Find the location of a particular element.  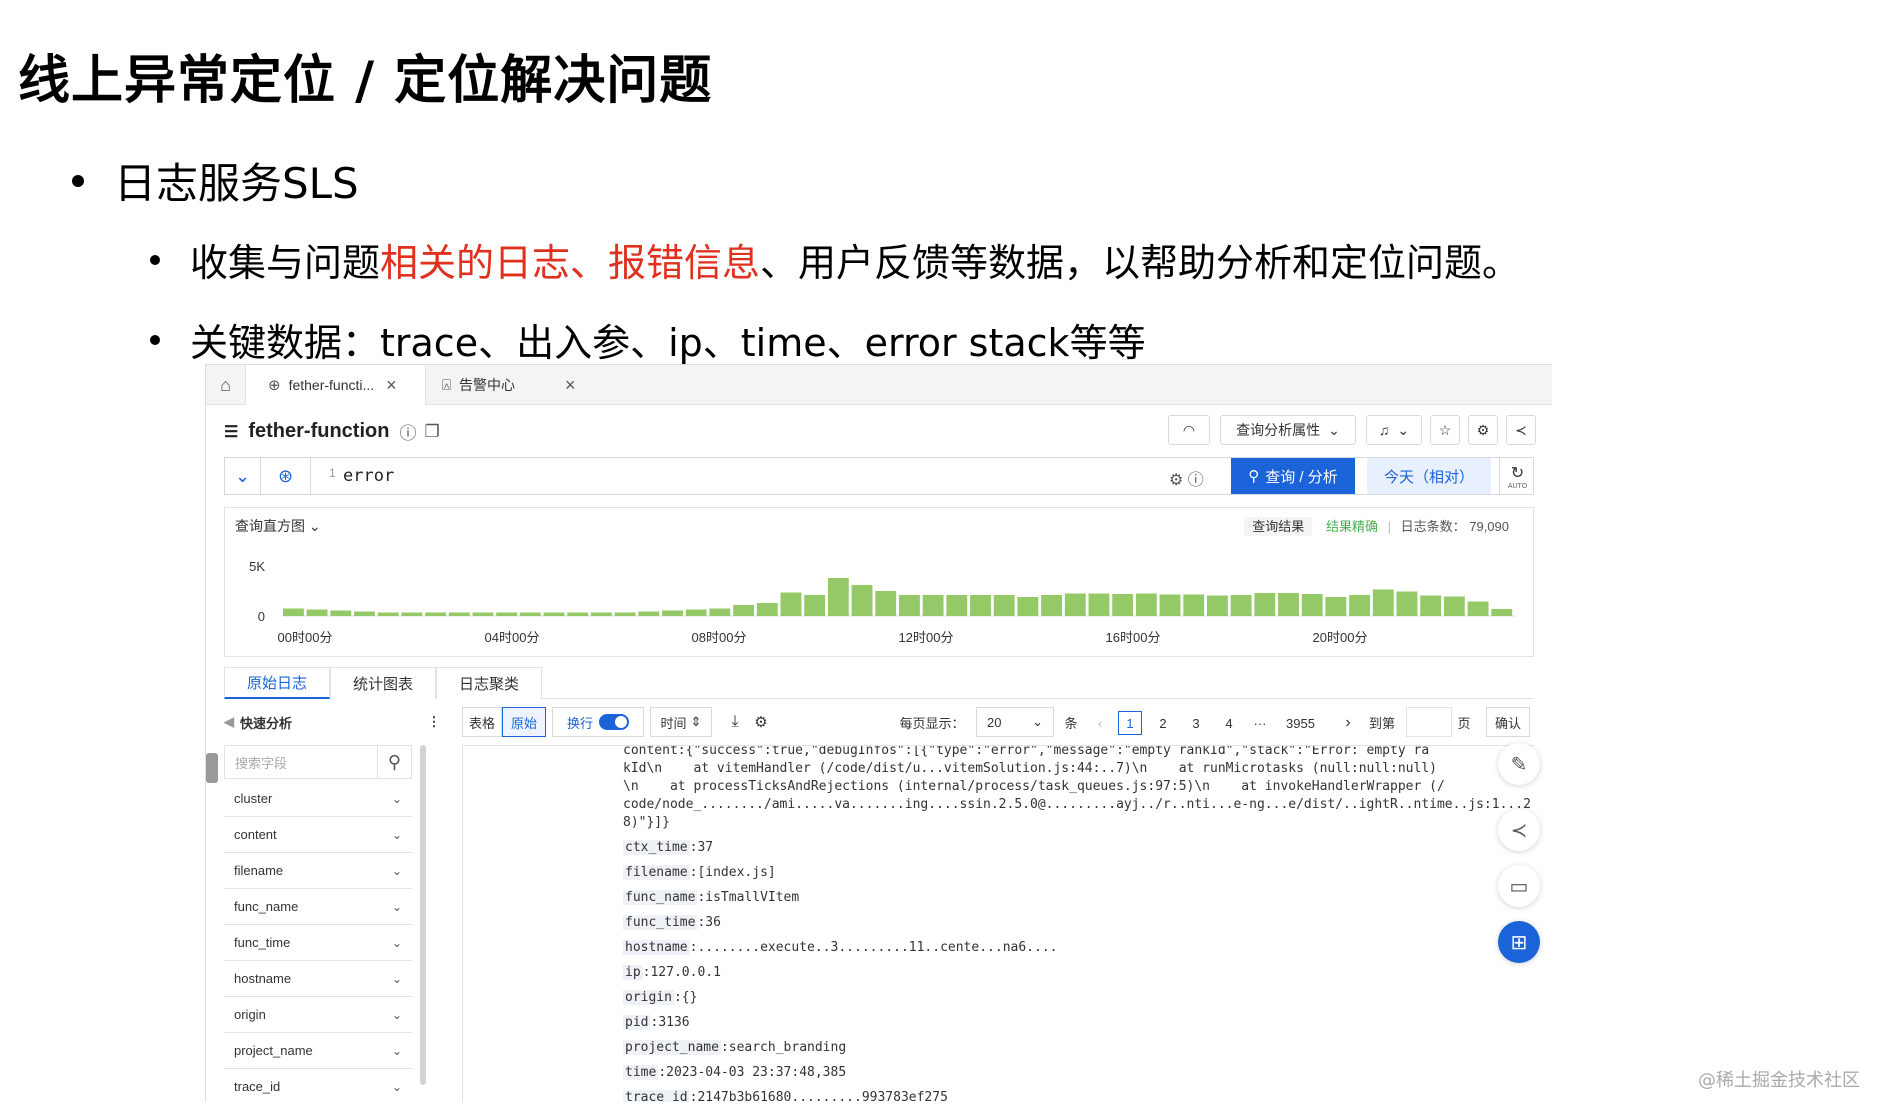

prev-page-icon: ‹ is located at coordinates (1100, 723).